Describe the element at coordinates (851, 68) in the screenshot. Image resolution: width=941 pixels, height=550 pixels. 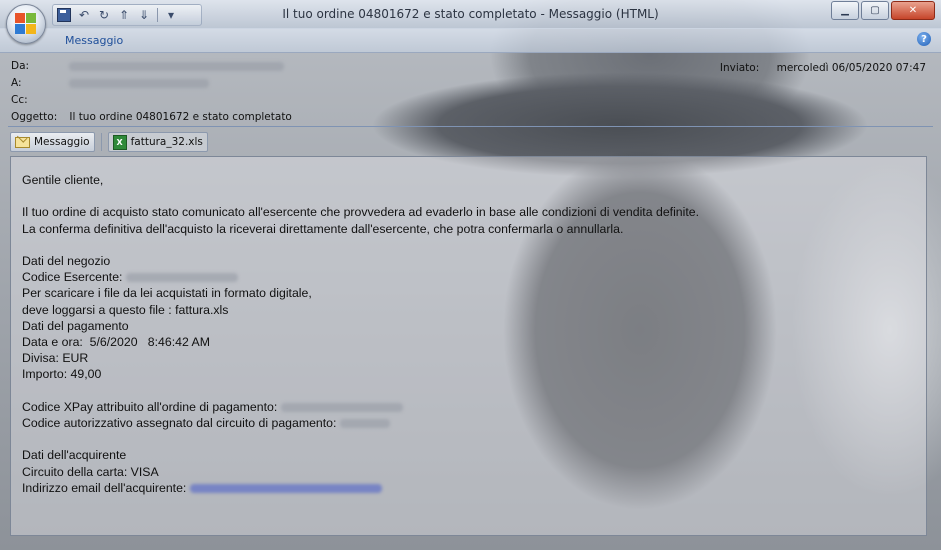
I see `sent-value: mercoledì 06/05/2020 07:47` at that location.